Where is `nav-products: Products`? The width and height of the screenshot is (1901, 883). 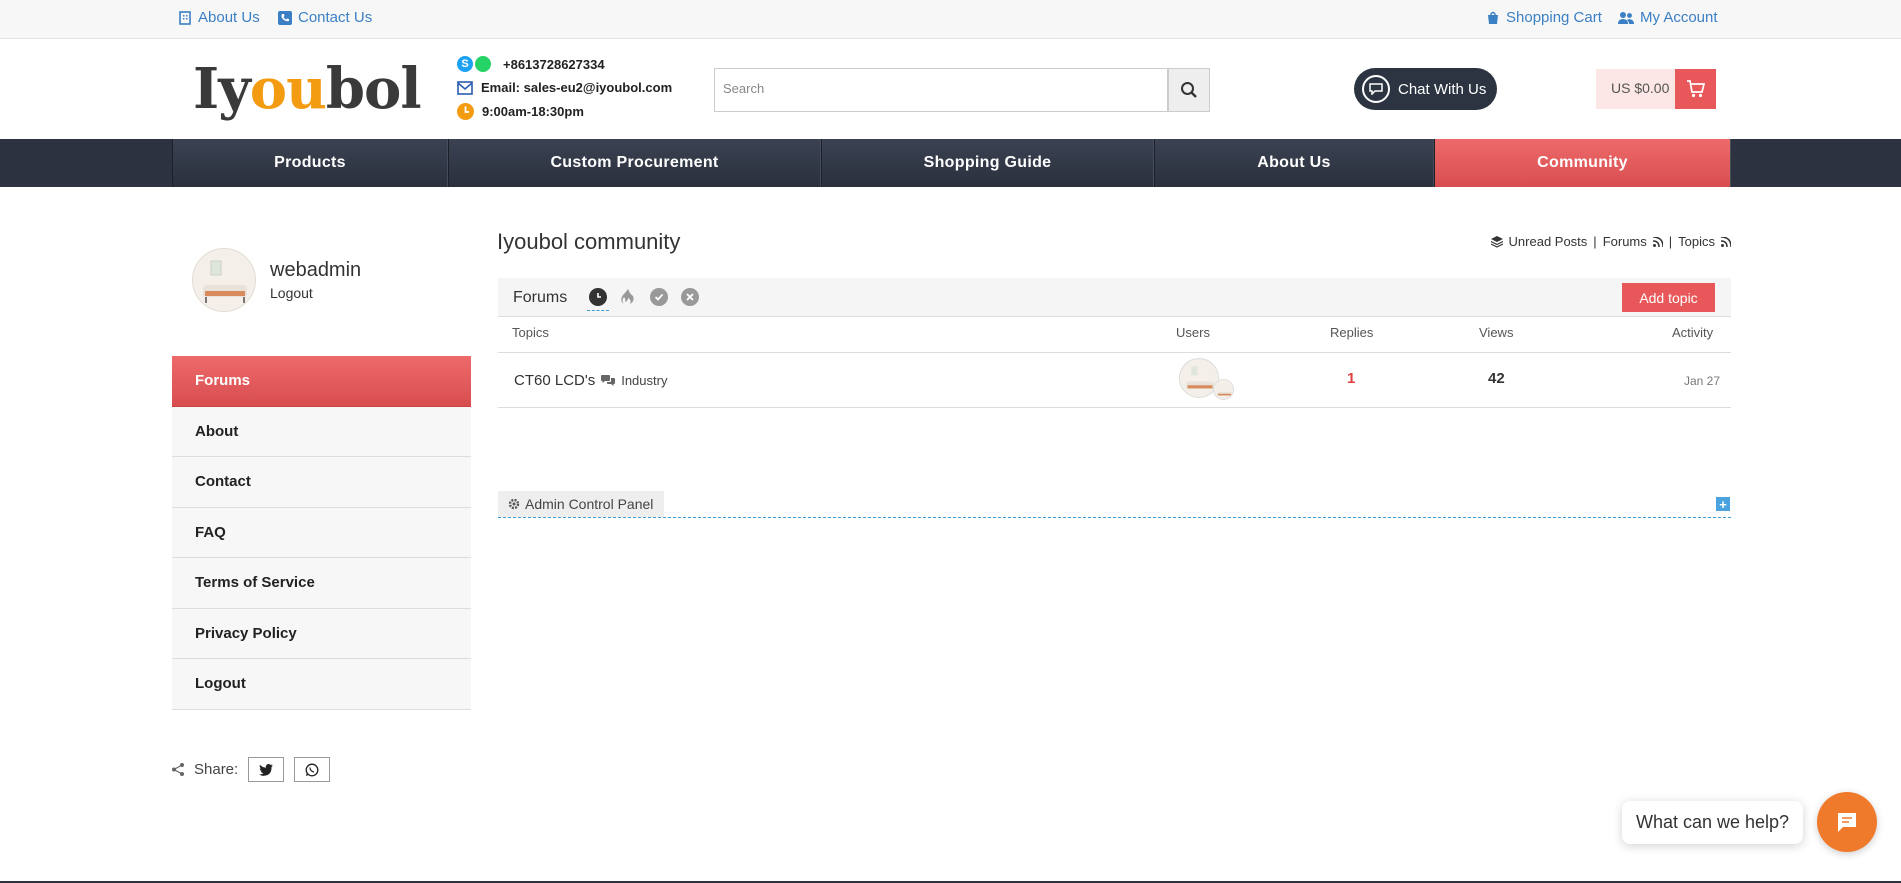
nav-products: Products is located at coordinates (310, 163).